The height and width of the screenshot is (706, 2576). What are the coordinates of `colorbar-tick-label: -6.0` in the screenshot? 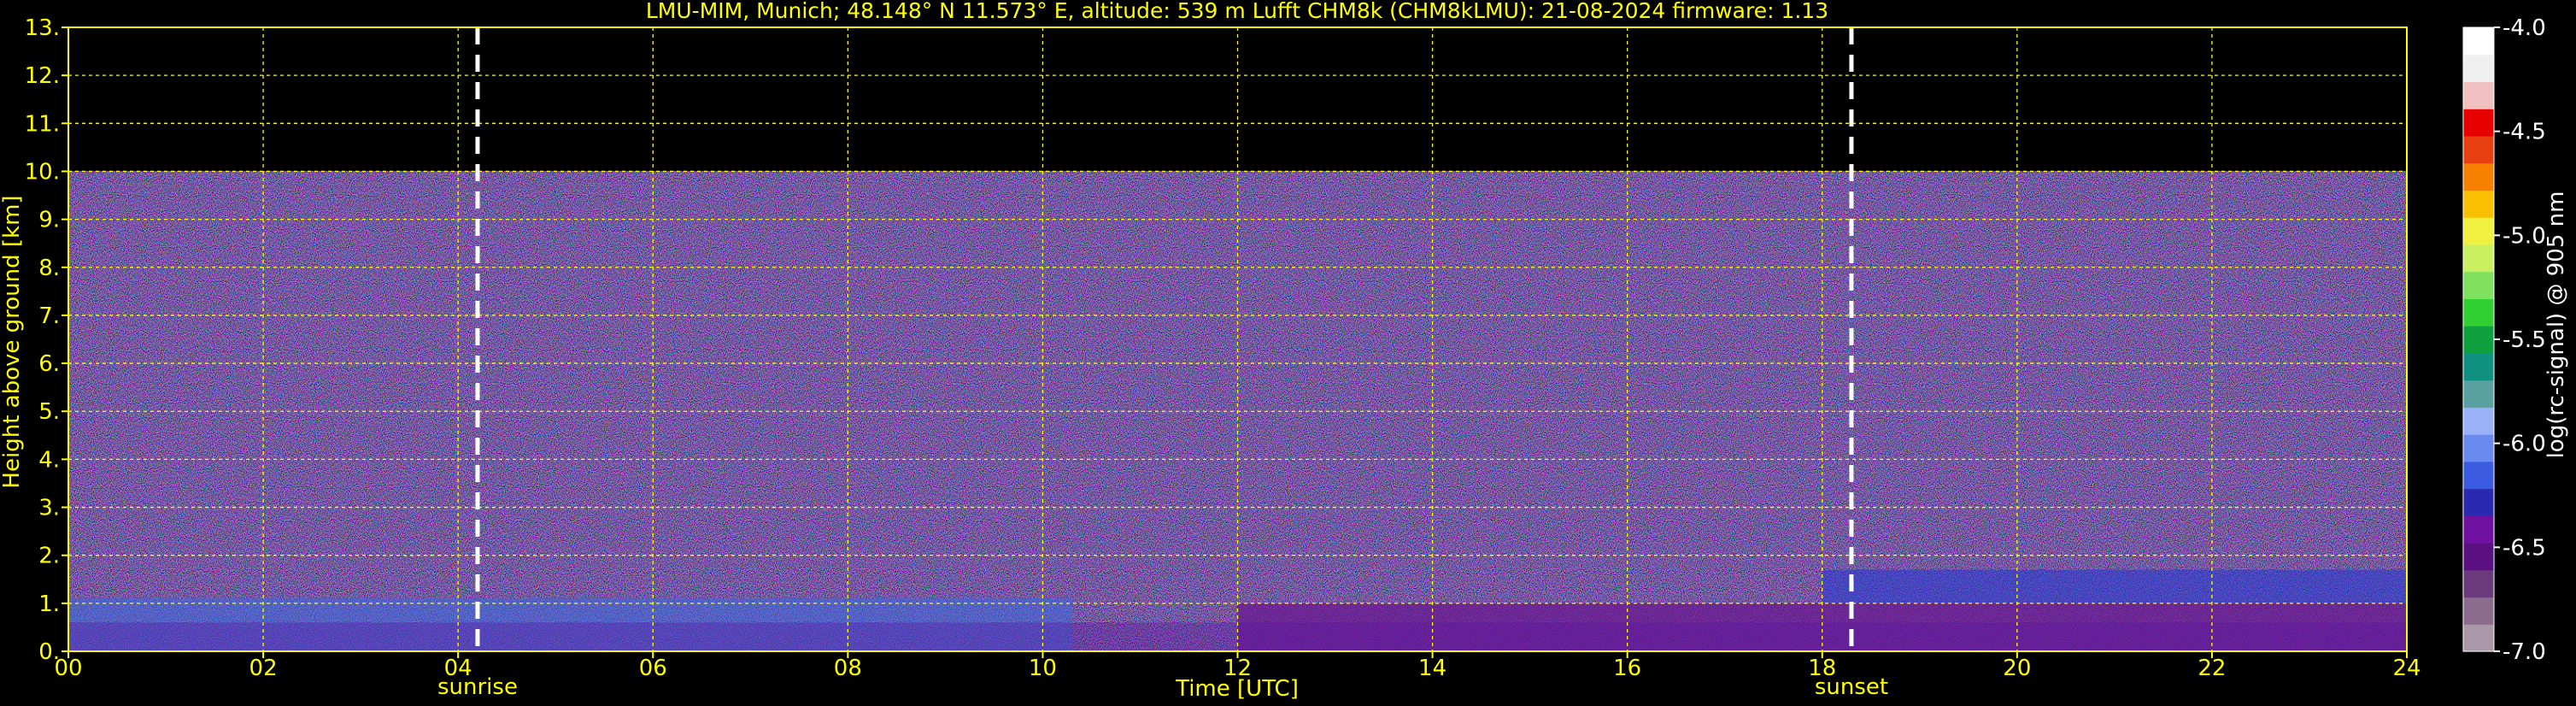 It's located at (2524, 444).